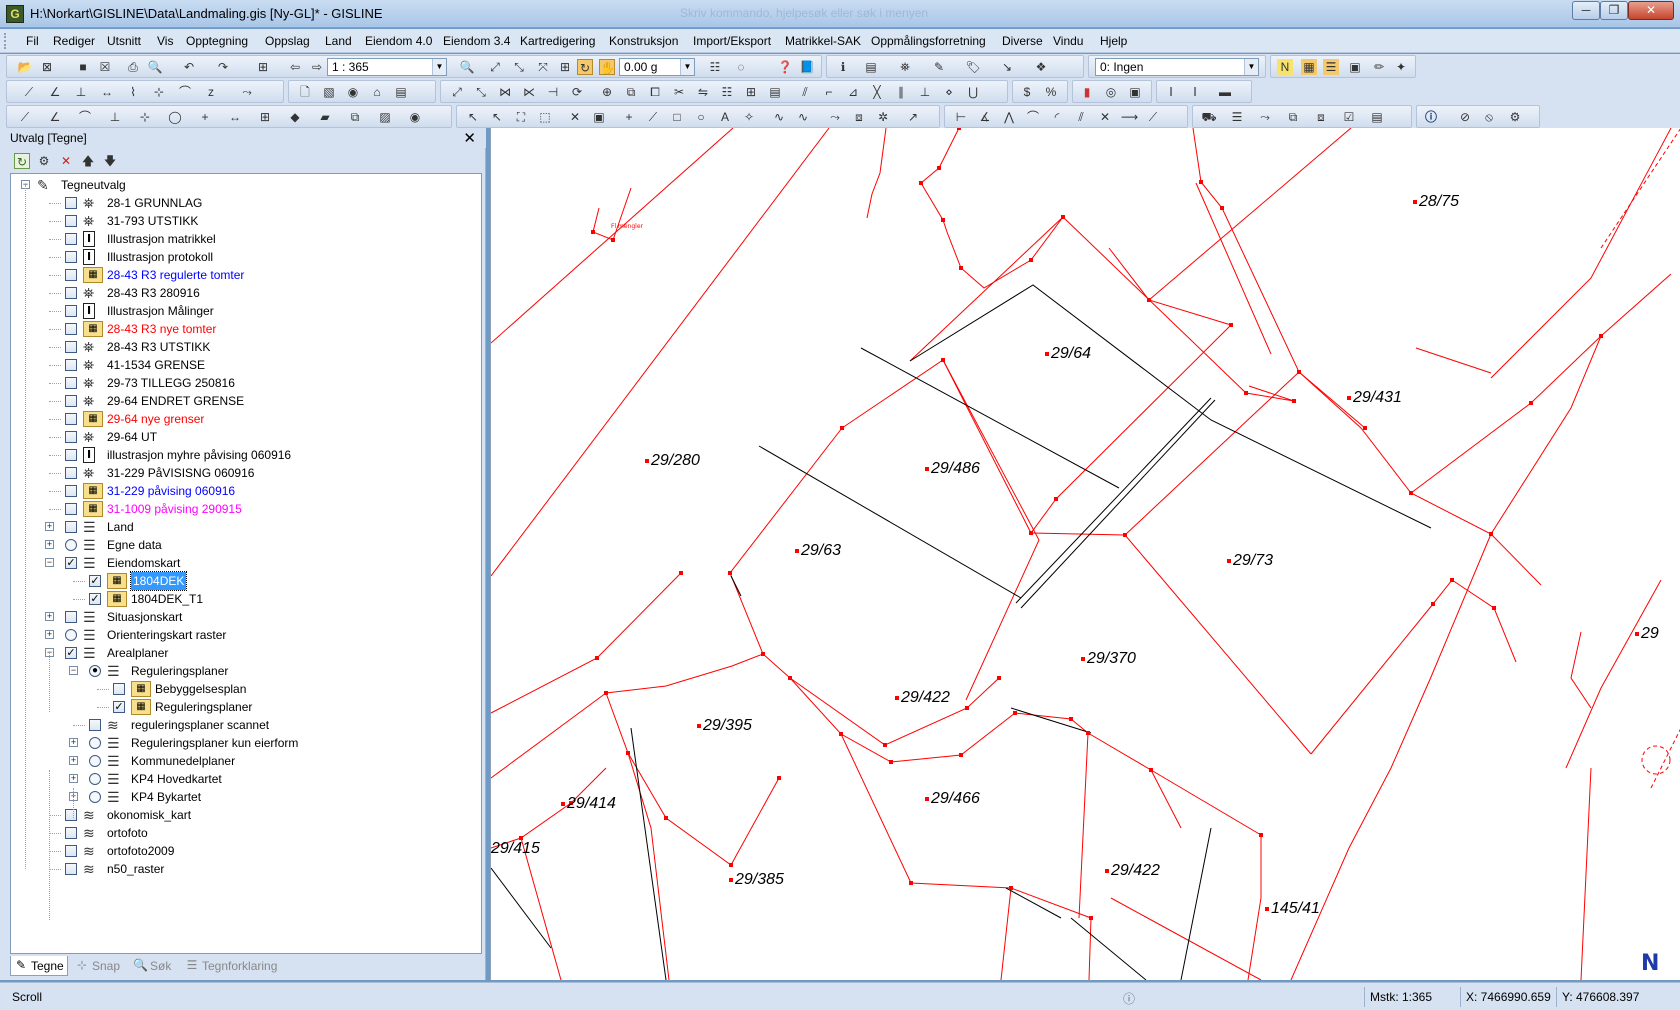  What do you see at coordinates (25, 117) in the screenshot?
I see `construct-line-icon: ⟋` at bounding box center [25, 117].